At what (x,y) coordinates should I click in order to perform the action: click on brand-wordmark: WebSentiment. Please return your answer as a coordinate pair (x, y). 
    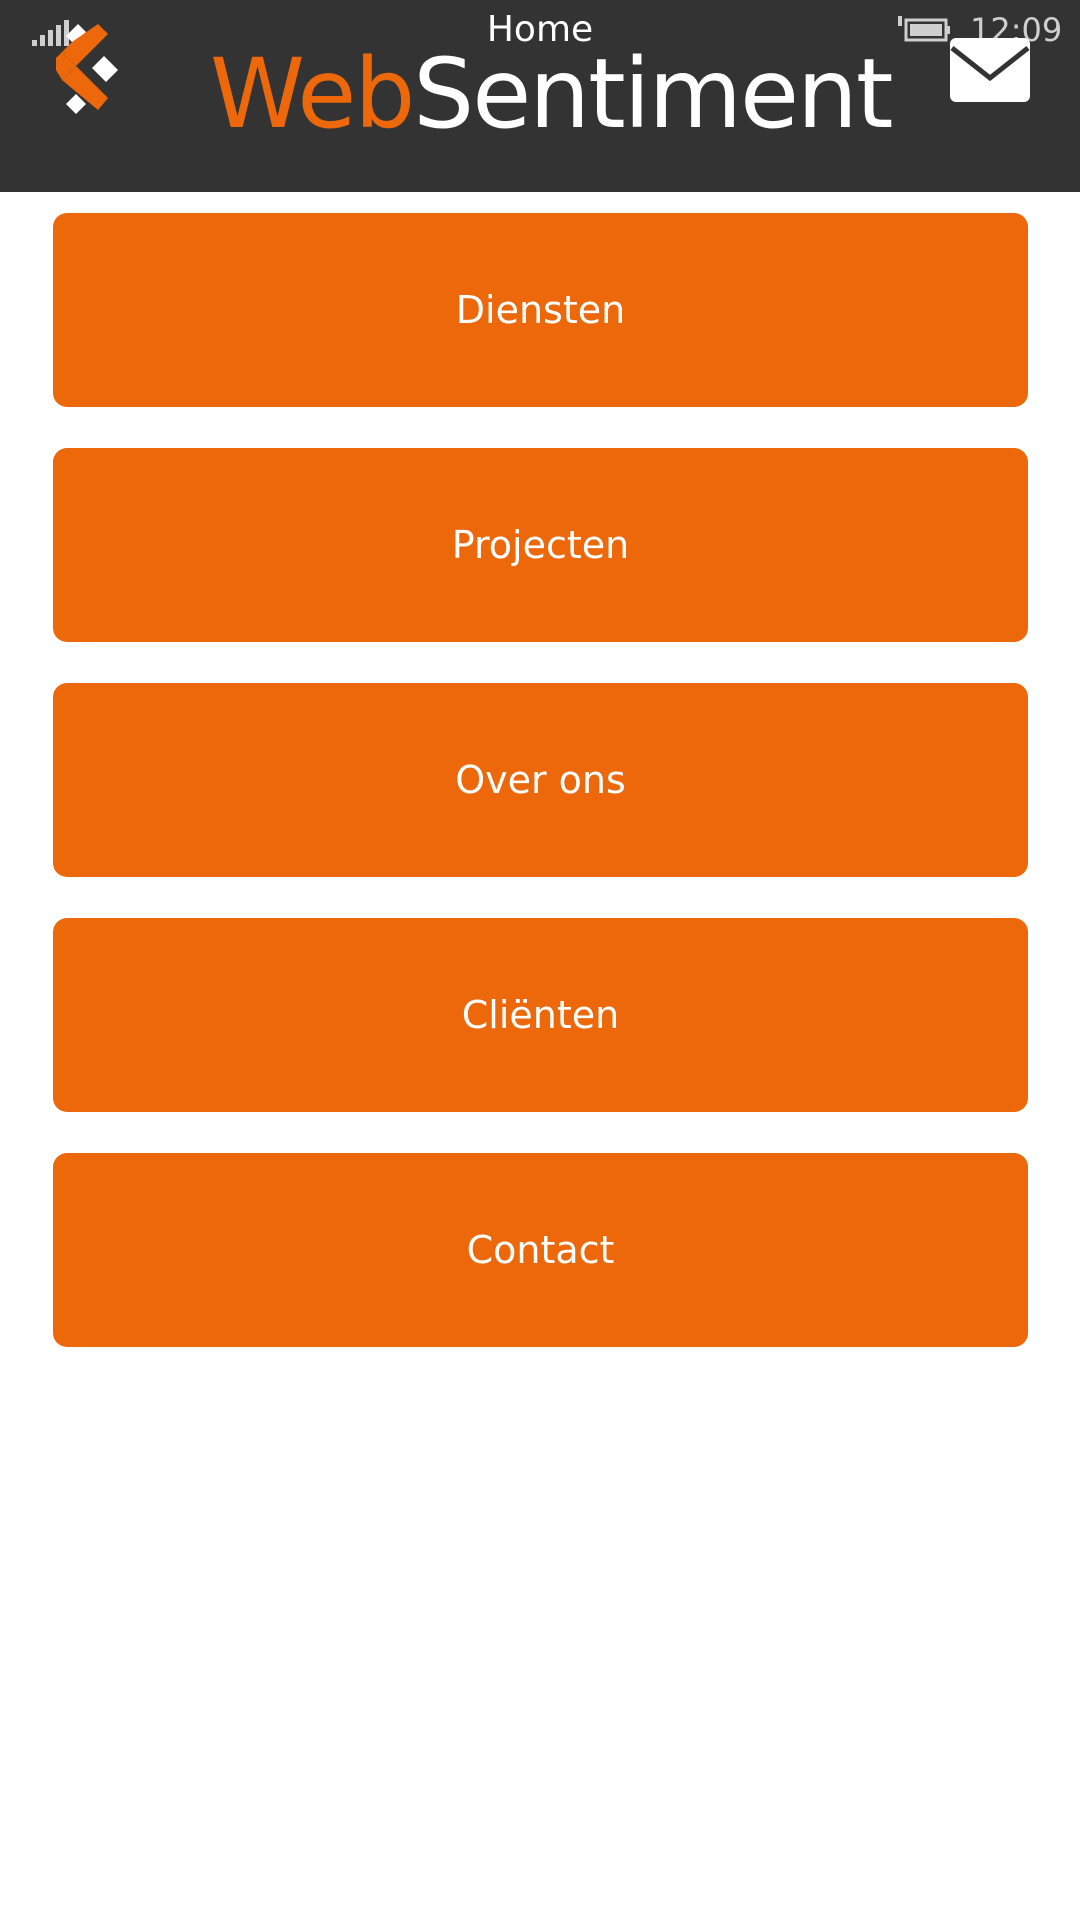
    Looking at the image, I should click on (552, 94).